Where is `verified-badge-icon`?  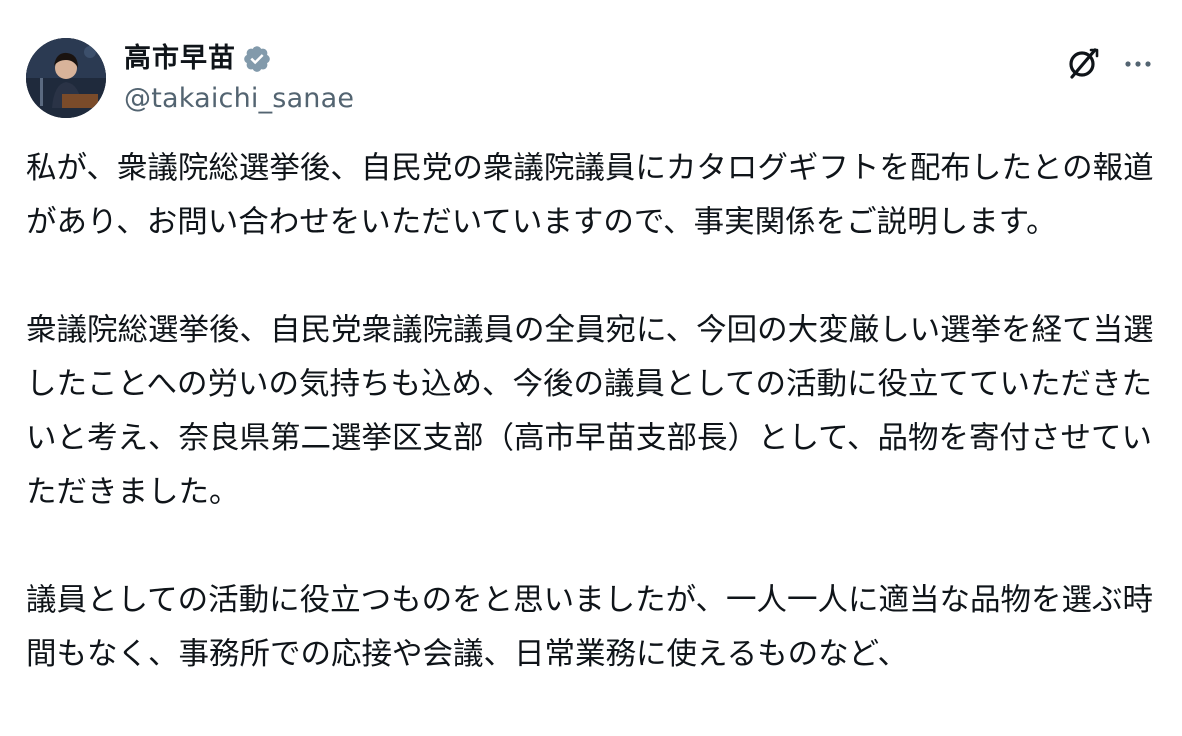 verified-badge-icon is located at coordinates (257, 59).